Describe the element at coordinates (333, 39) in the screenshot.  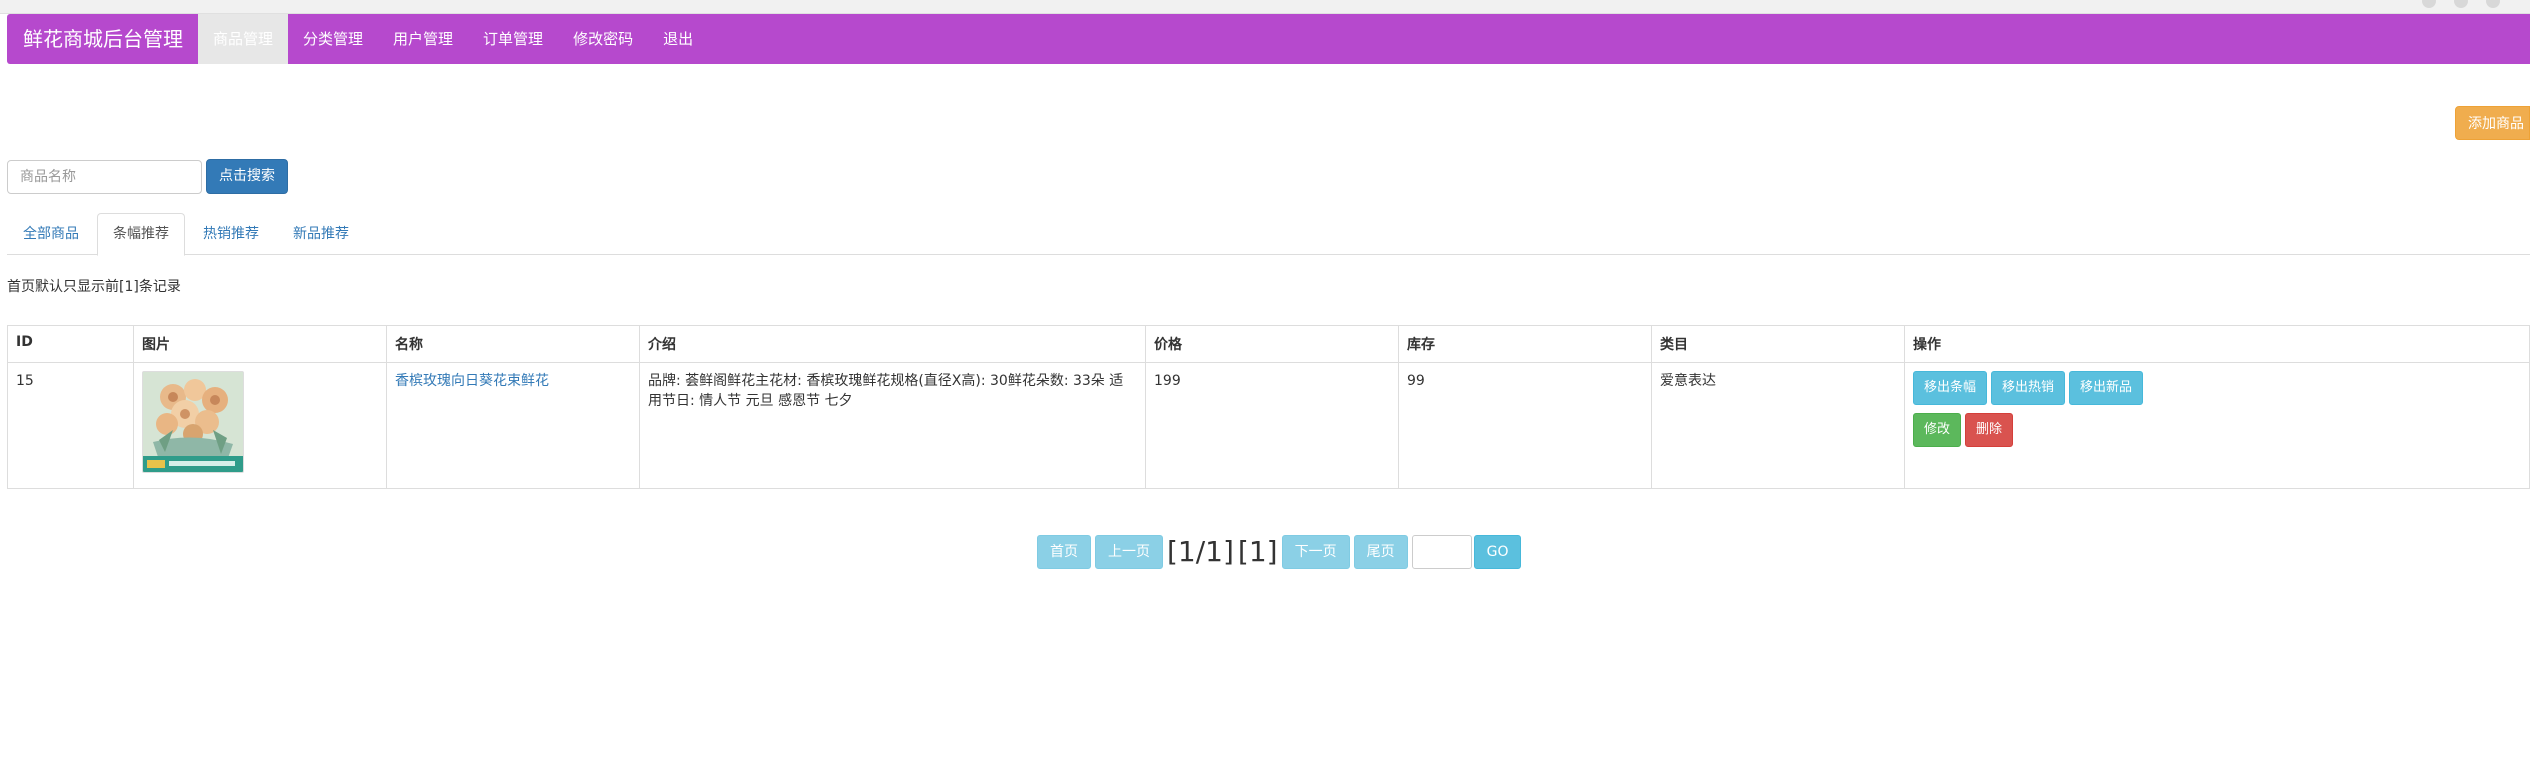
I see `nav-item-categories: 分类管理` at that location.